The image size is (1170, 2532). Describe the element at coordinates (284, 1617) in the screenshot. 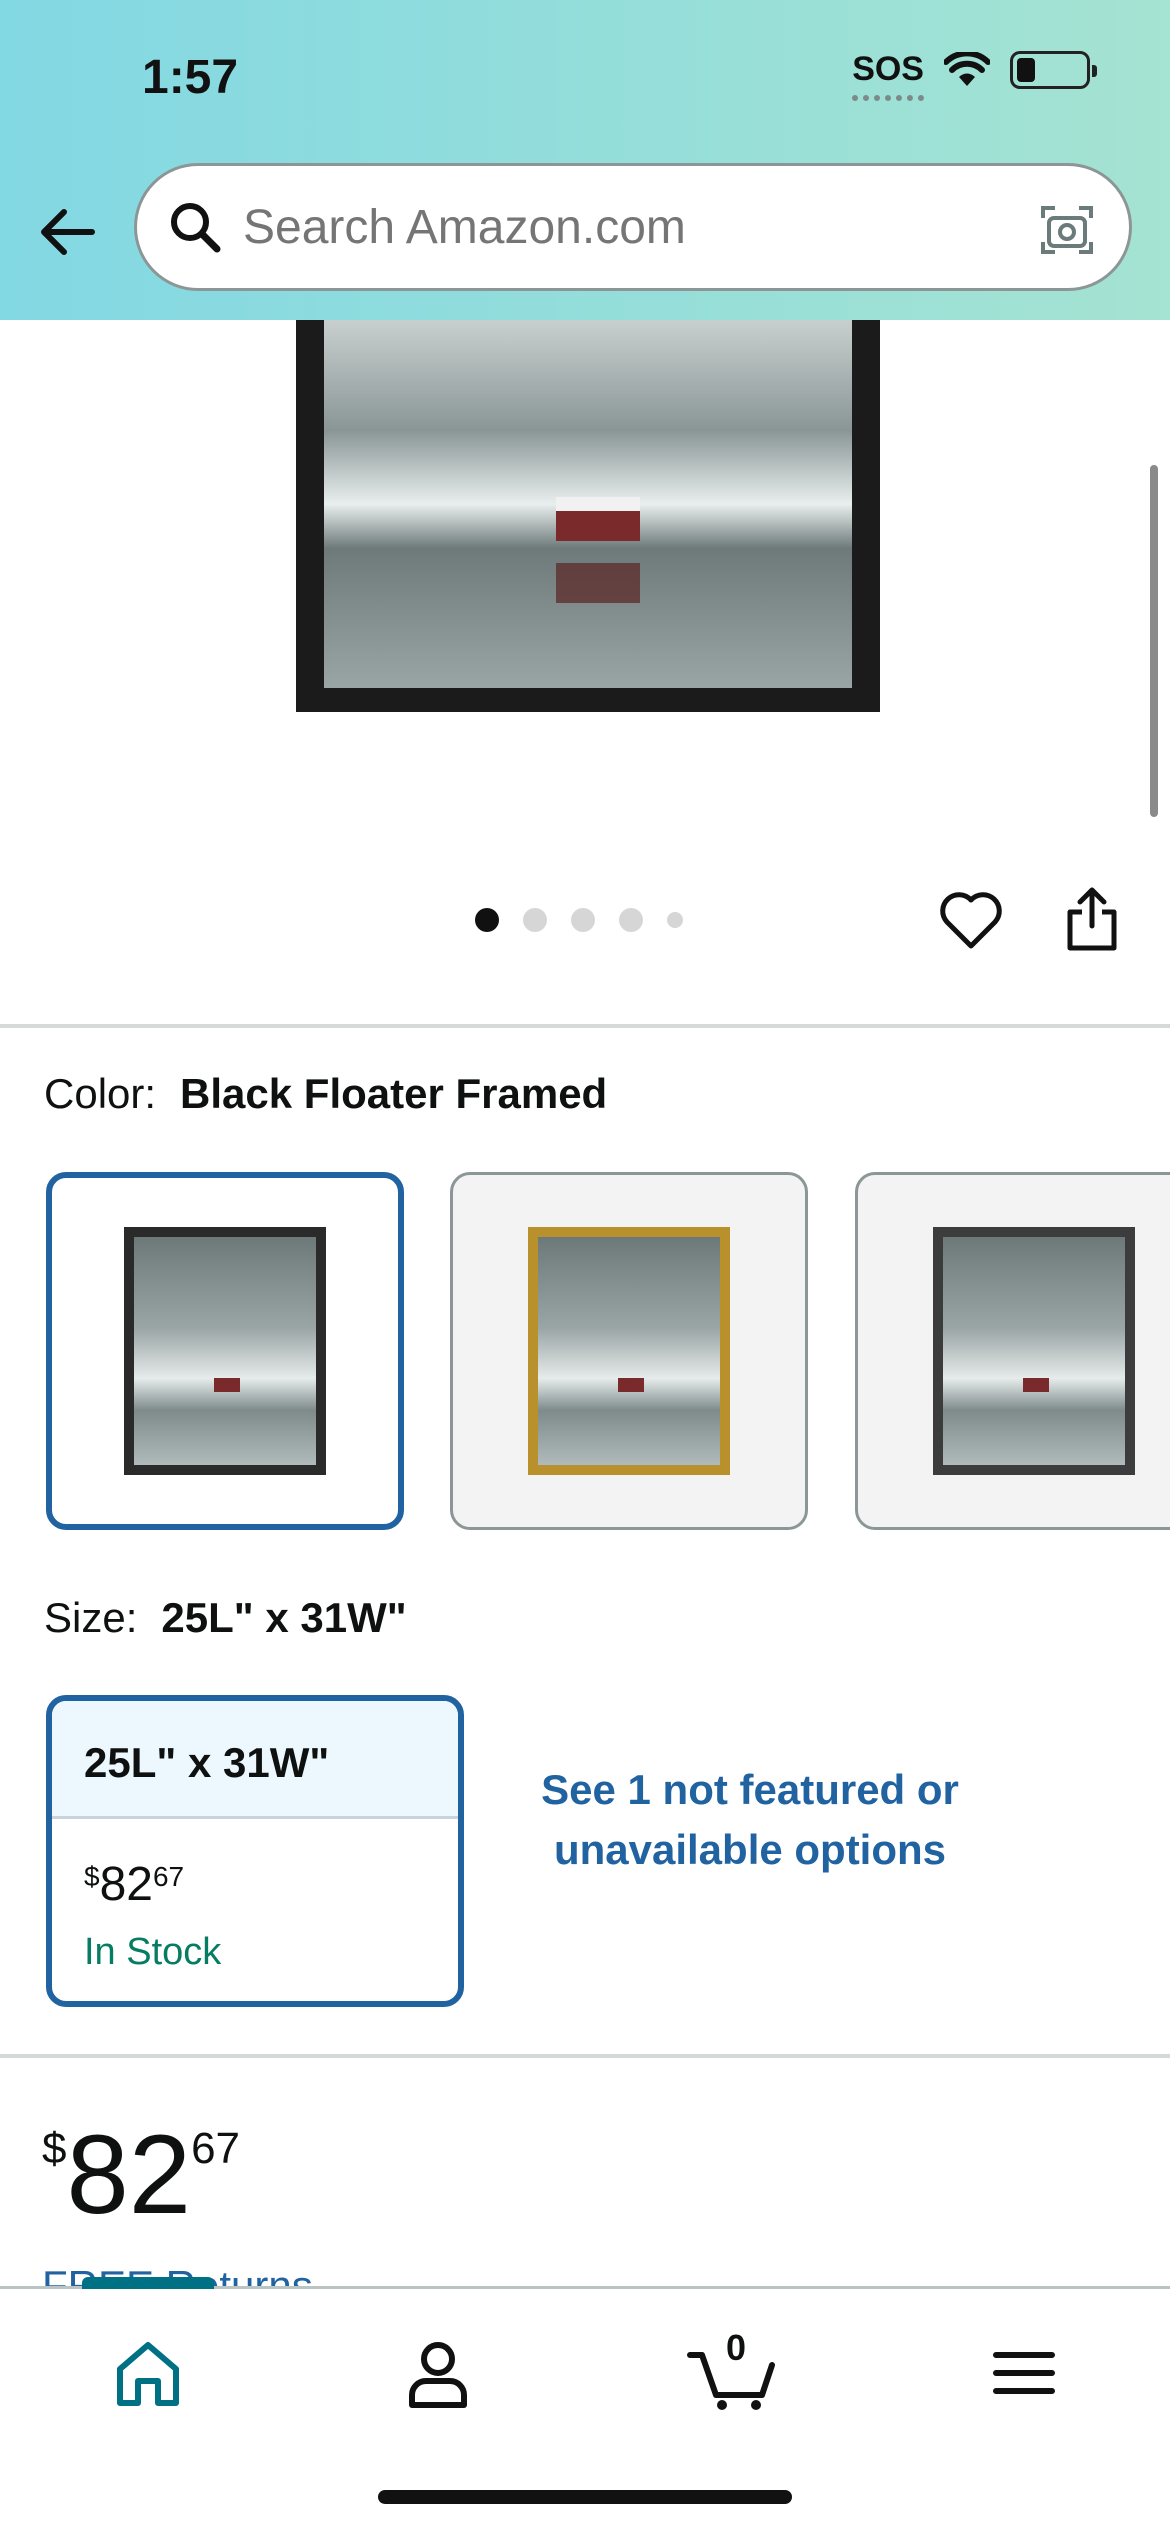

I see `size-selected-value: 25L" x 31W"` at that location.